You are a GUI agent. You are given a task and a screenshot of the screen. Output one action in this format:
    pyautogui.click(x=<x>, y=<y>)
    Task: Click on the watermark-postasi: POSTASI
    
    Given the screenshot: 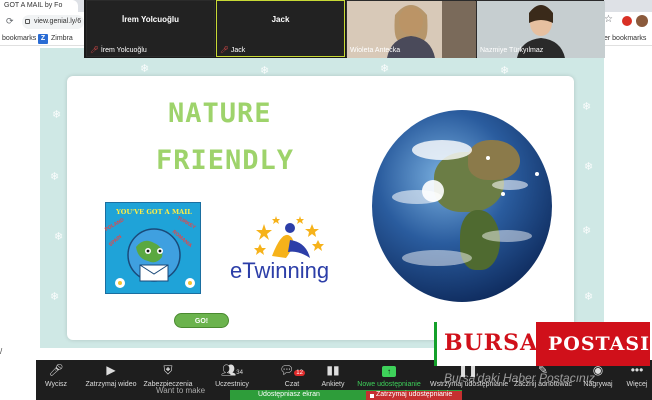 What is the action you would take?
    pyautogui.click(x=599, y=344)
    